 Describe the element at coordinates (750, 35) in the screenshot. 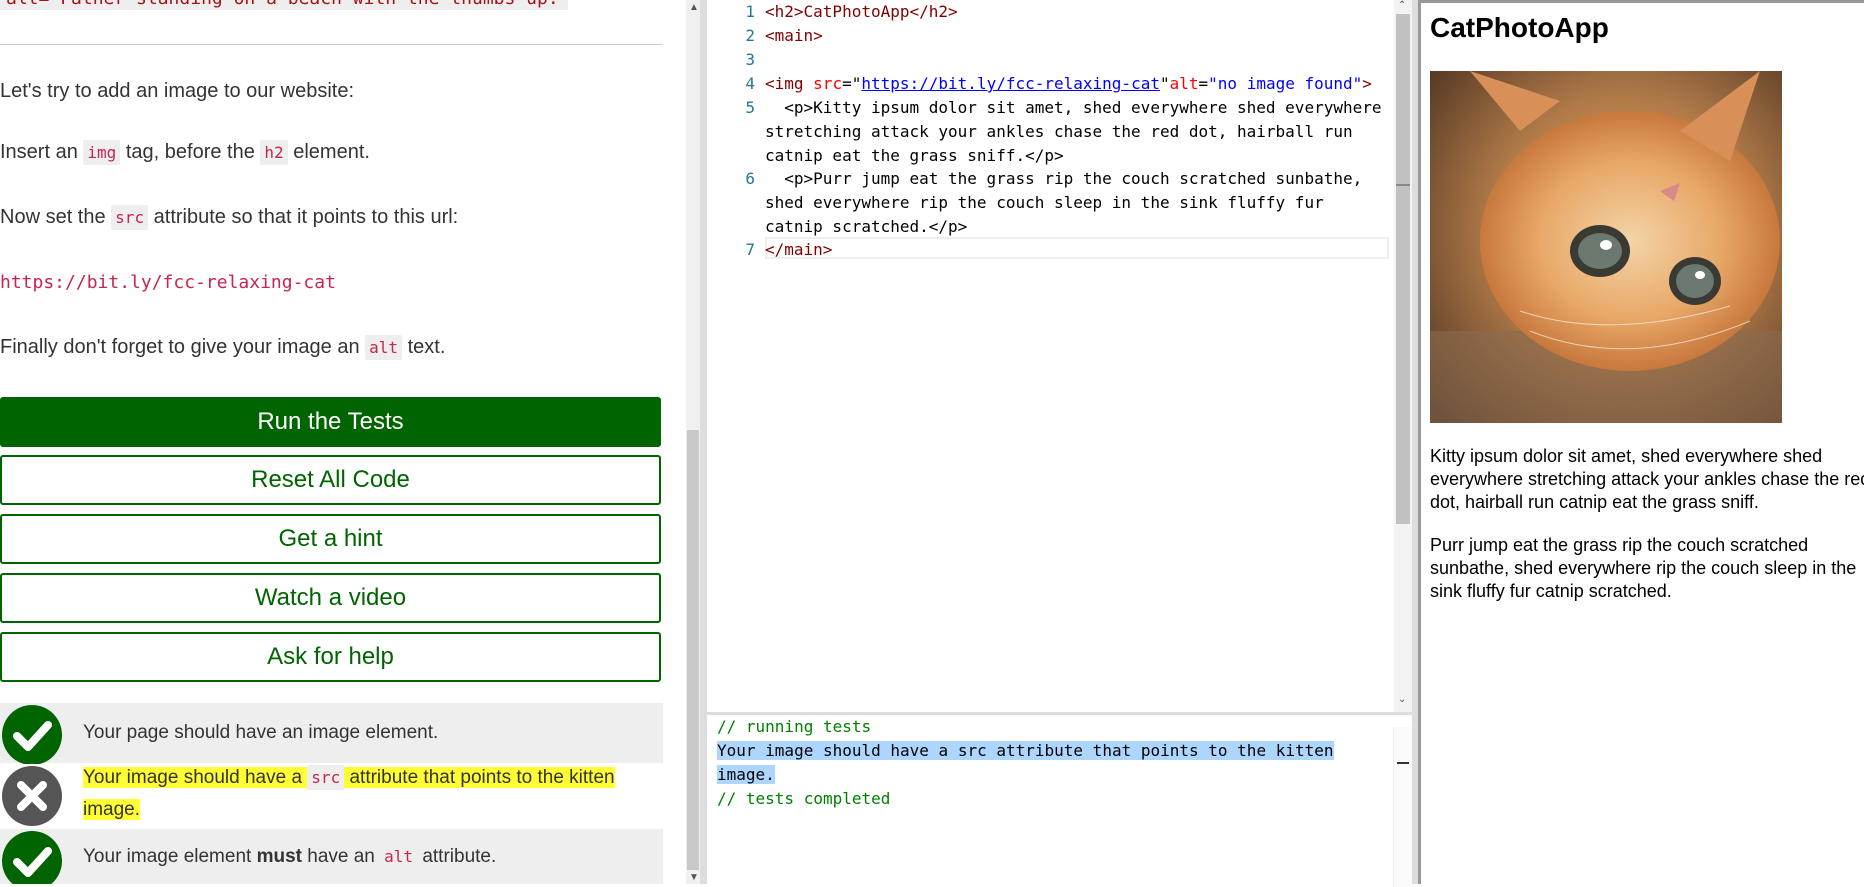

I see `line-number: 2` at that location.